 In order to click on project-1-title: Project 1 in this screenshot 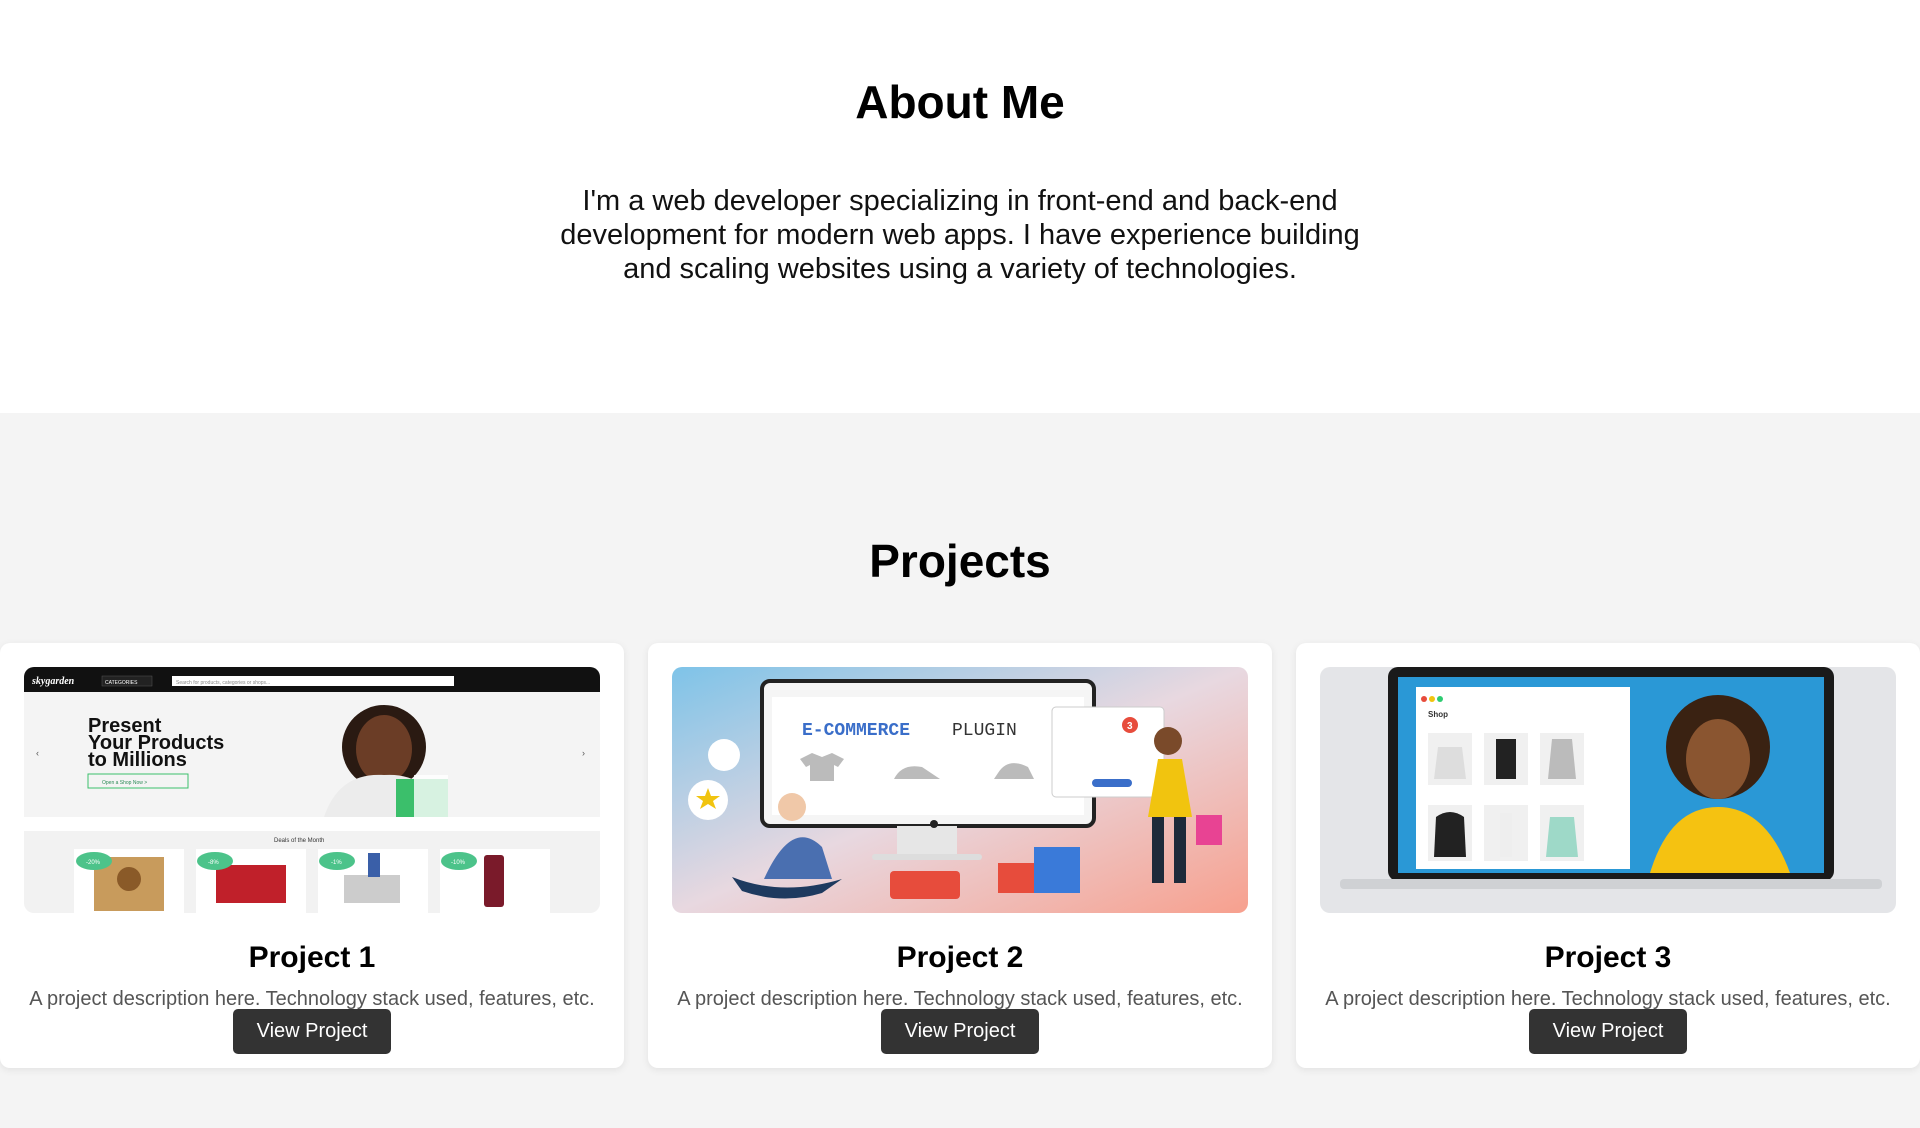, I will do `click(312, 957)`.